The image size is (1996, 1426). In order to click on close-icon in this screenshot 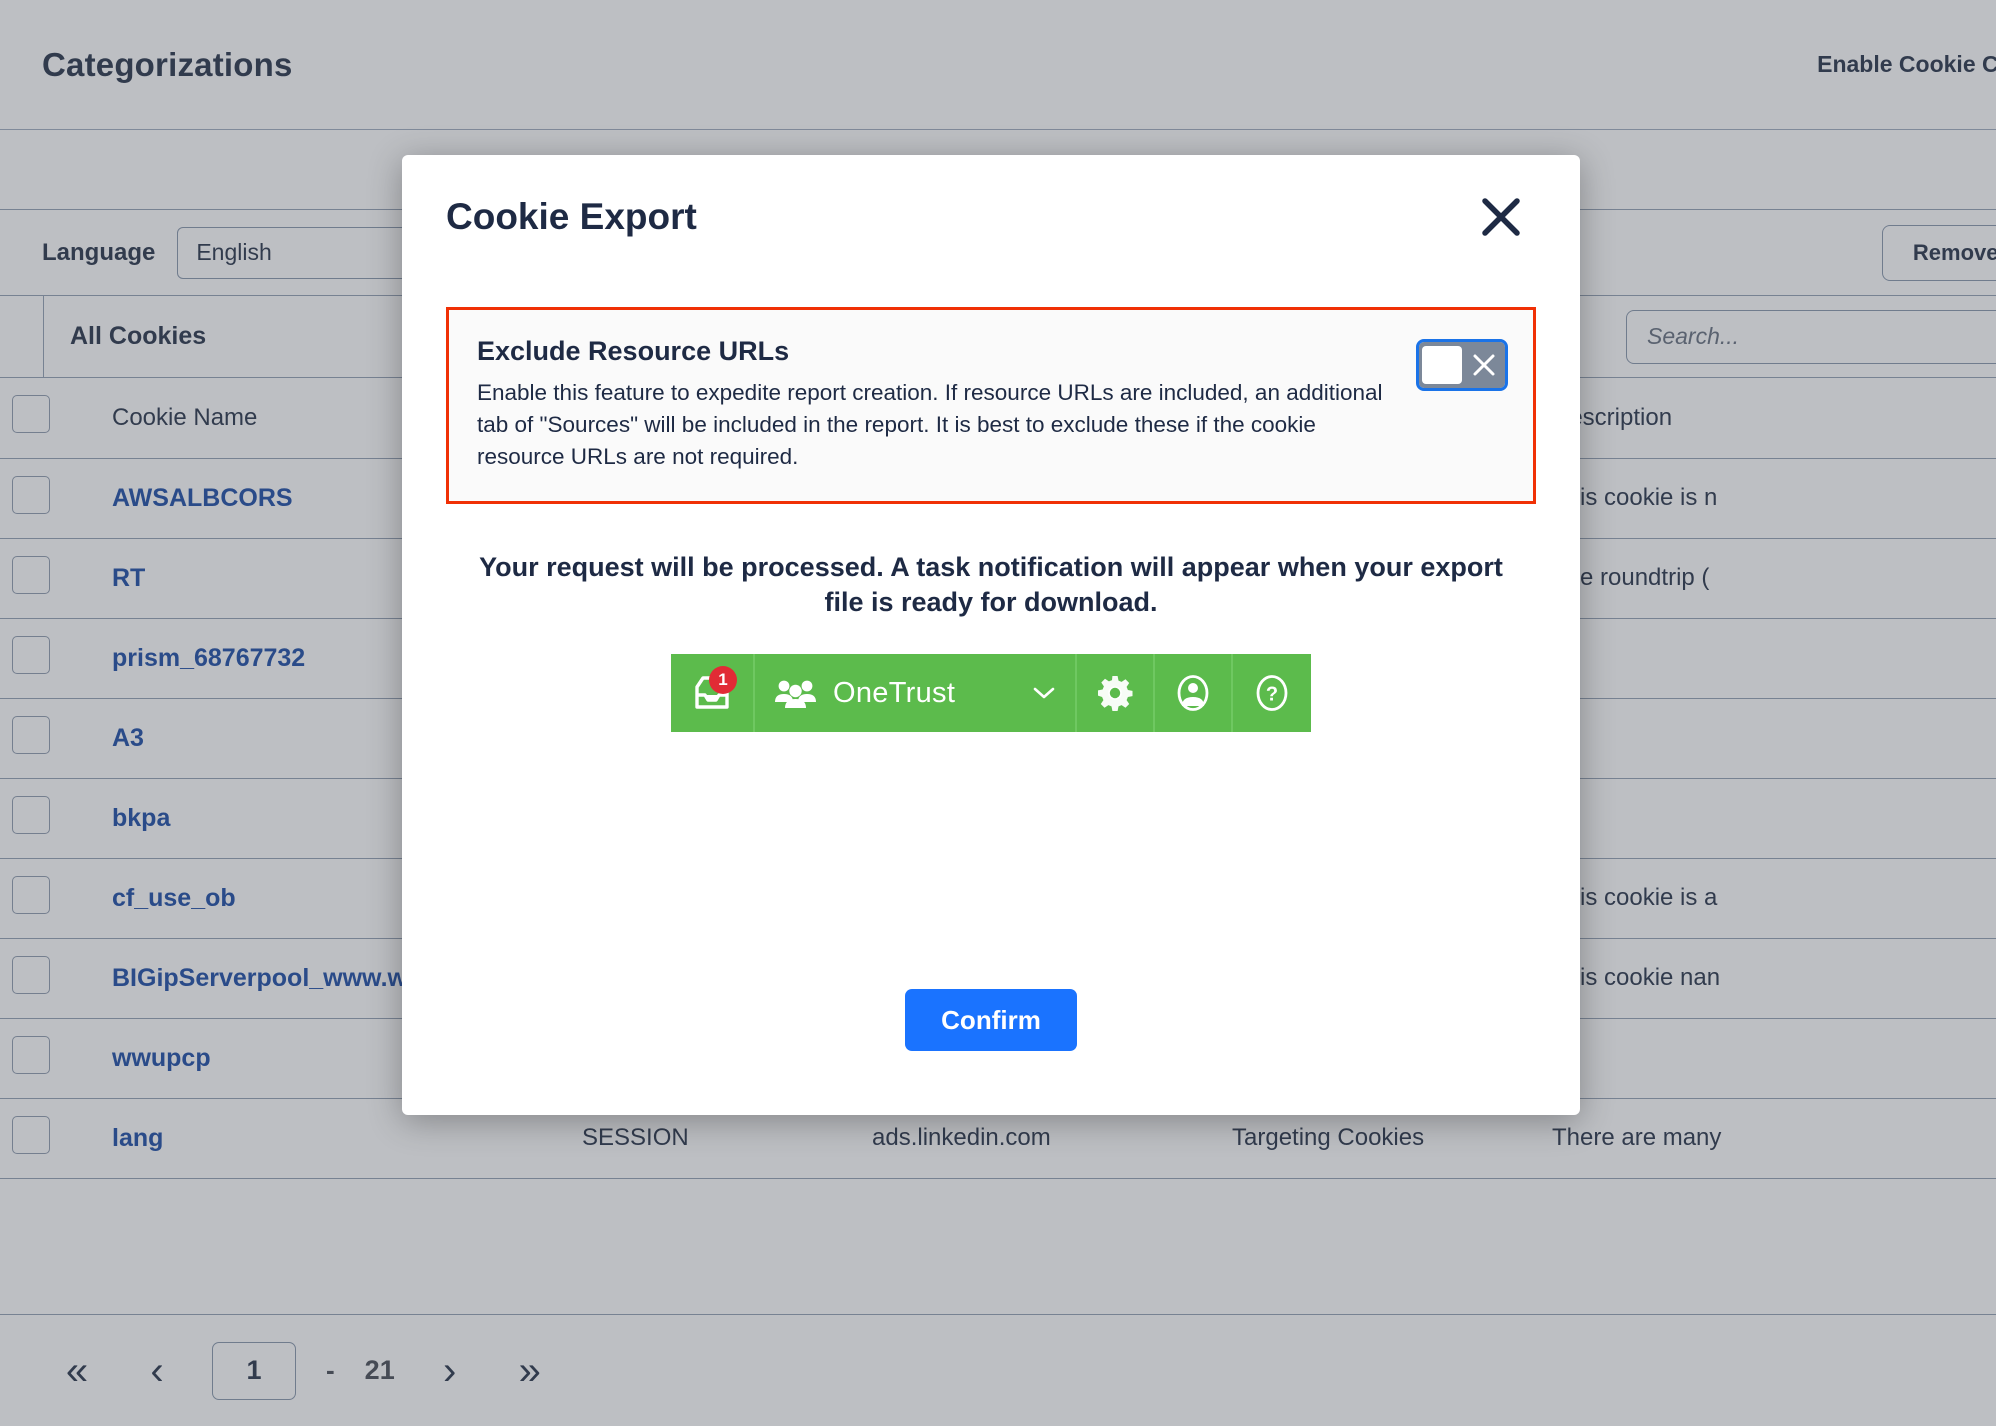, I will do `click(1501, 217)`.